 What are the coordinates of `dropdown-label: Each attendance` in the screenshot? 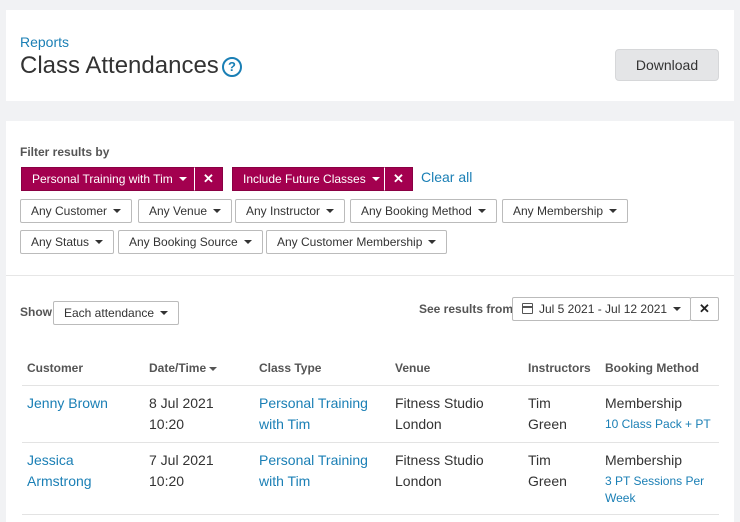 It's located at (109, 313).